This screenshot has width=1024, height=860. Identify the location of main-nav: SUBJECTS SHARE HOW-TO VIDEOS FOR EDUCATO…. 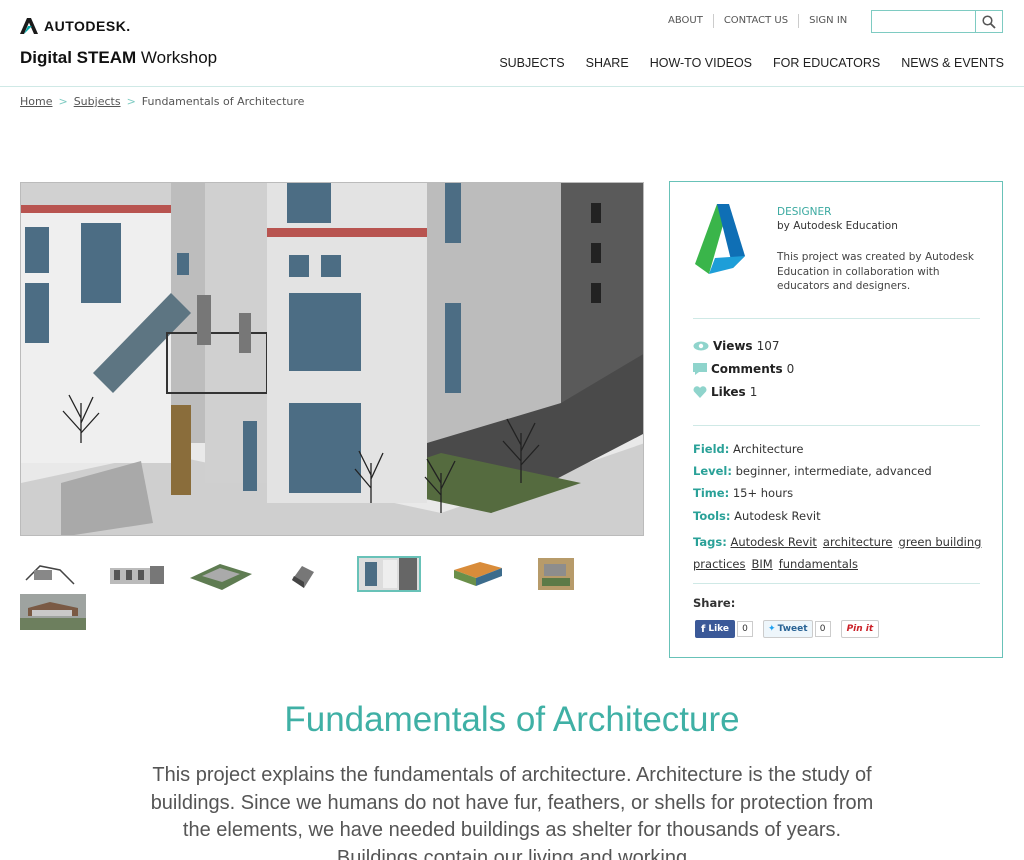
(751, 63).